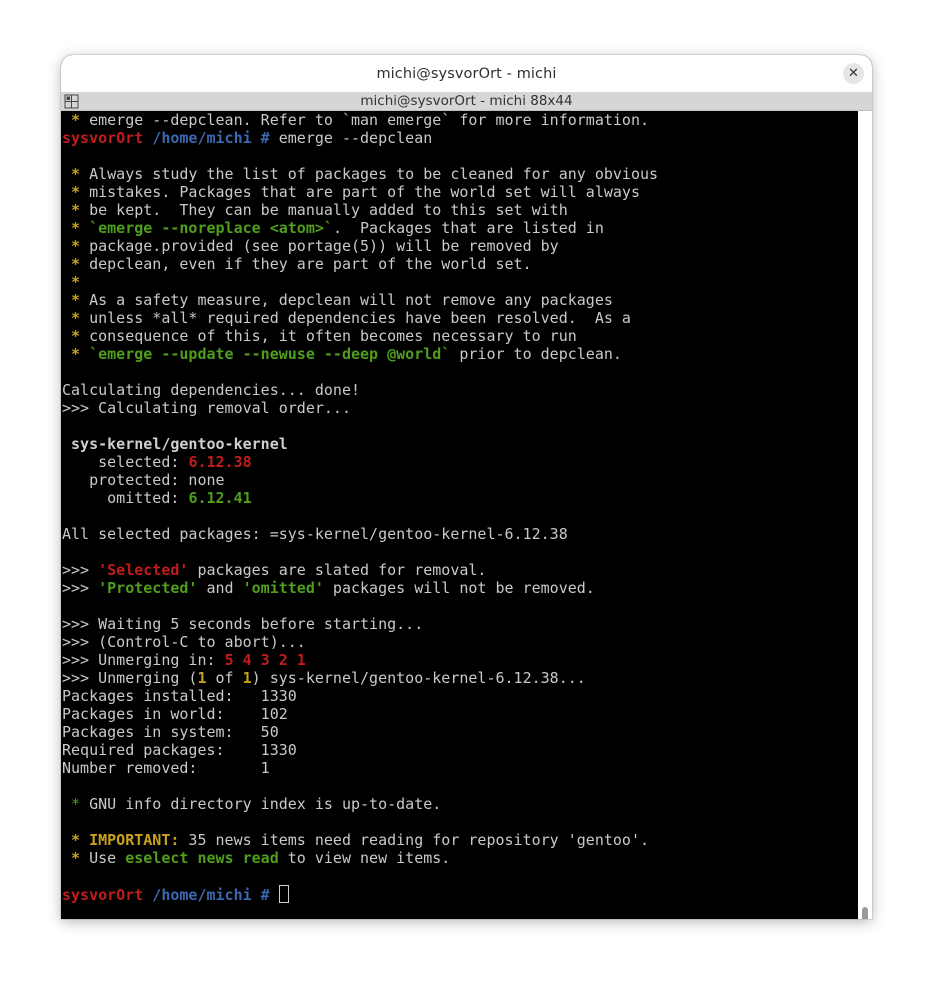 The image size is (933, 986). What do you see at coordinates (865, 913) in the screenshot?
I see `scrollbar-thumb` at bounding box center [865, 913].